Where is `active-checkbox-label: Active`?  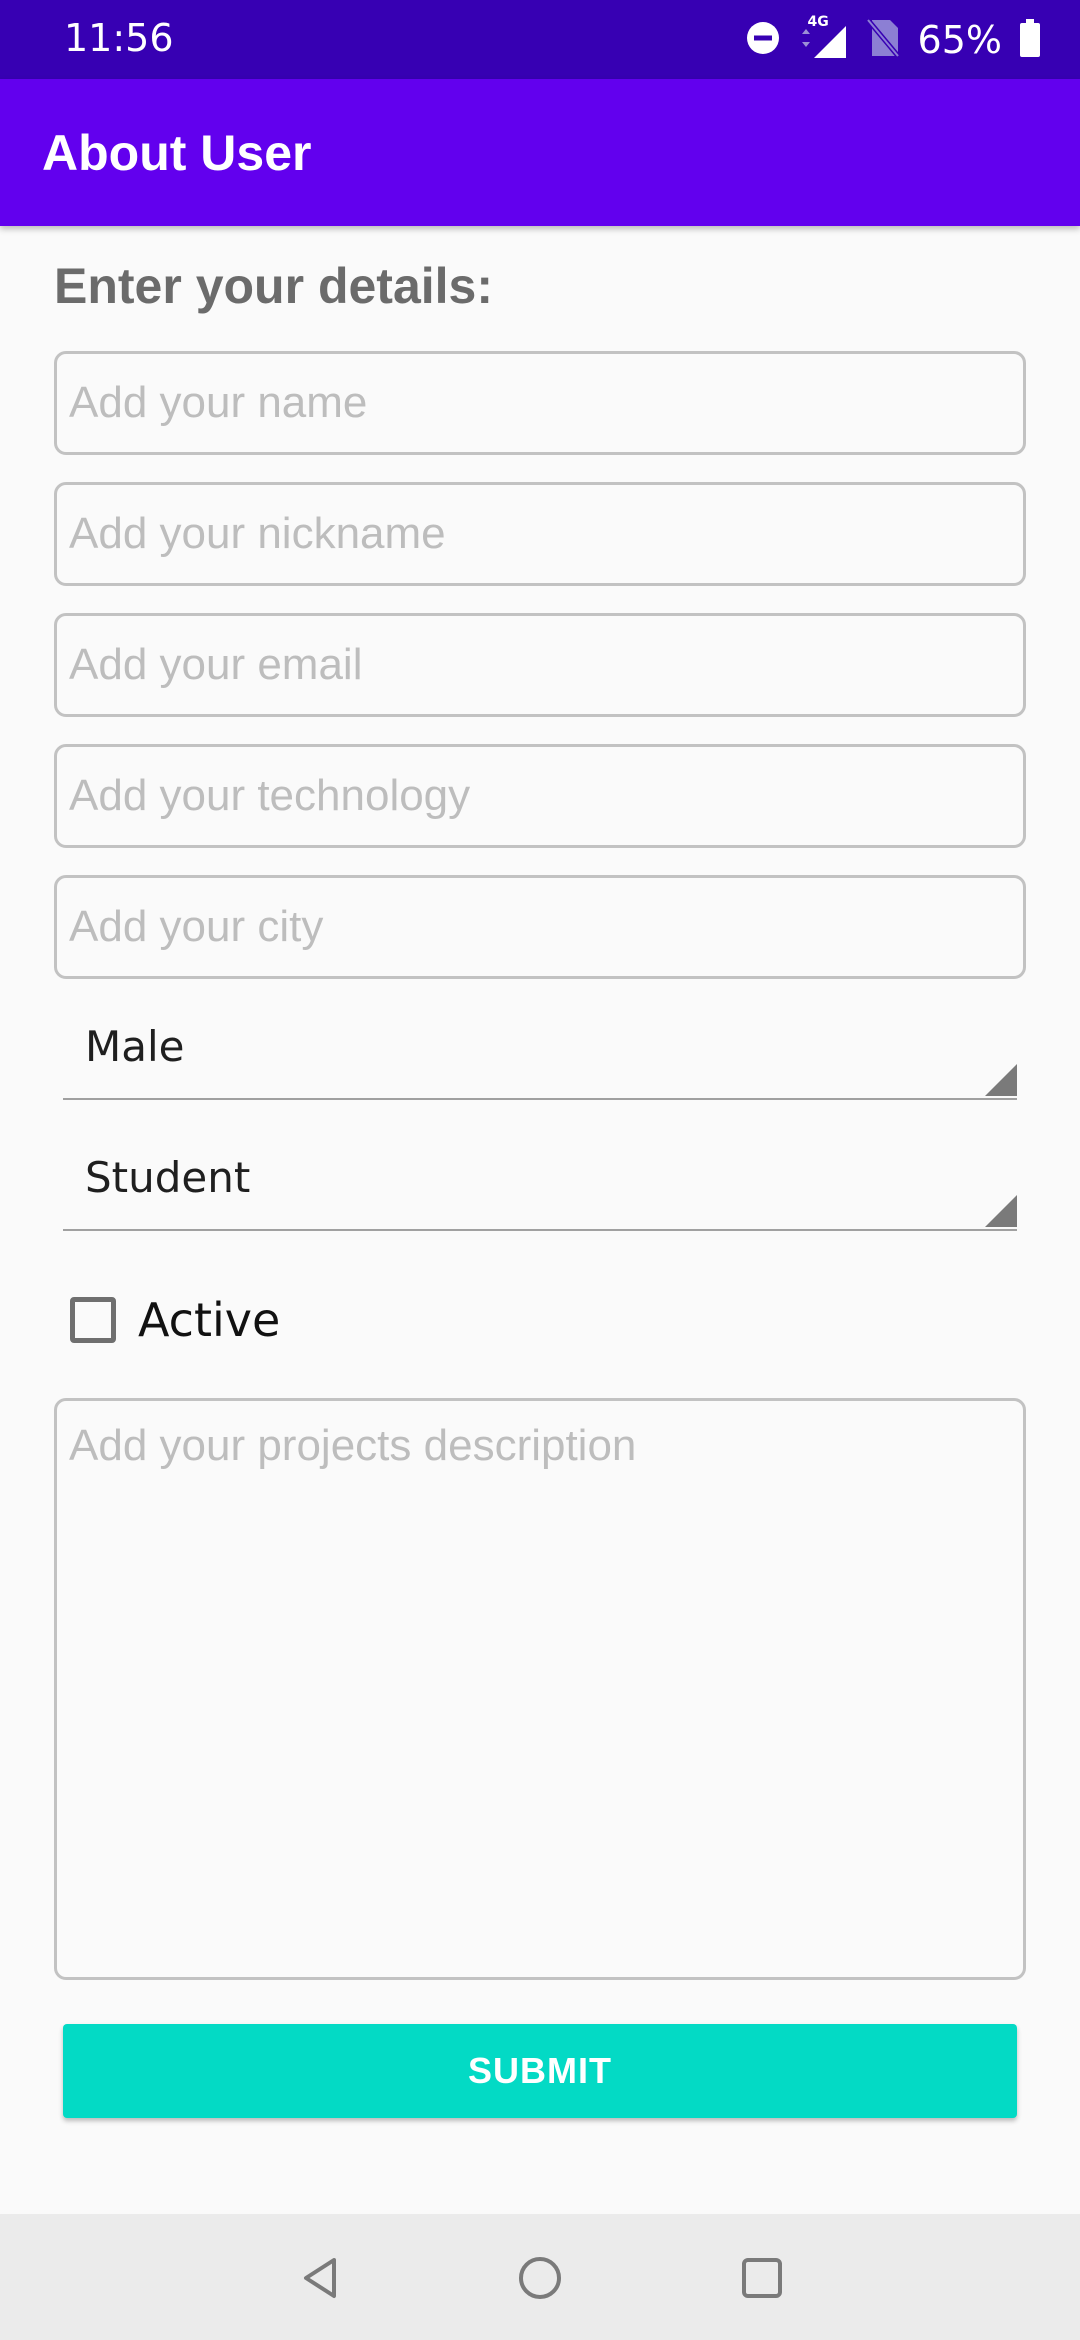
active-checkbox-label: Active is located at coordinates (209, 1320).